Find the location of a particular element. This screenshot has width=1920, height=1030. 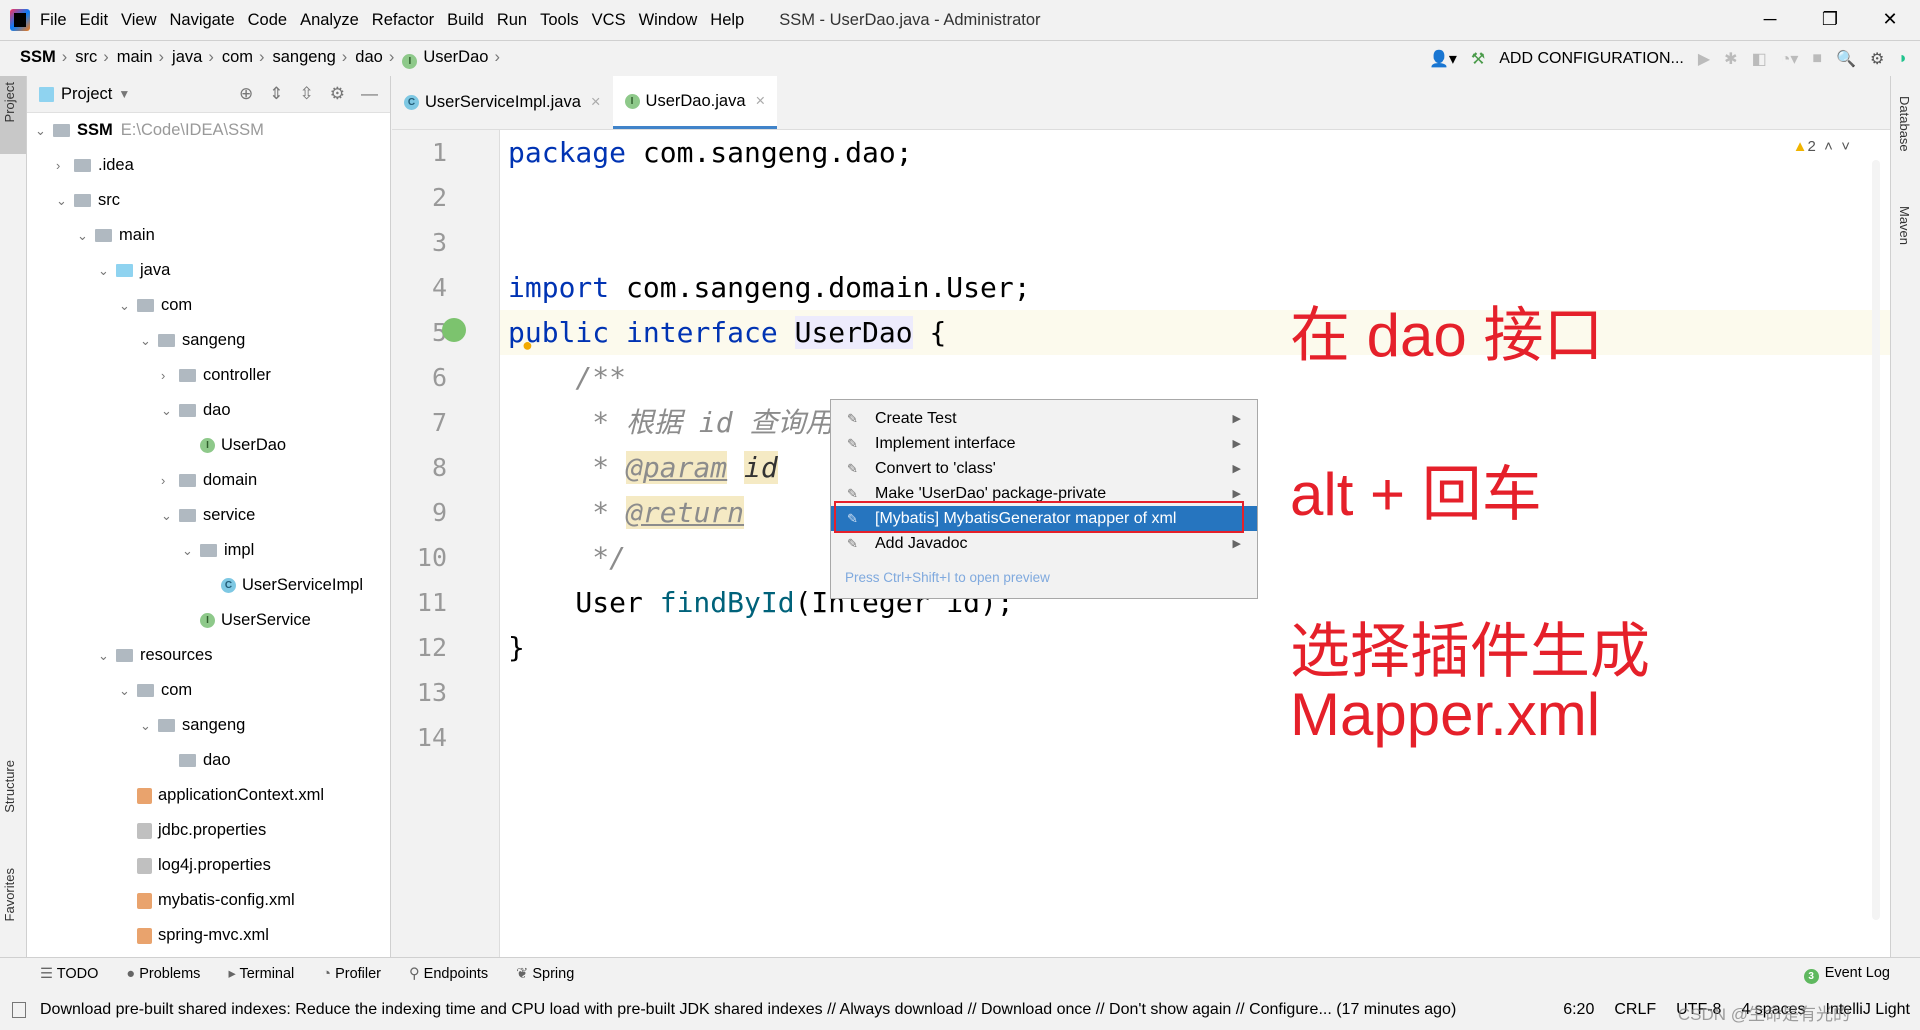

project-tool-tab: Project is located at coordinates (9, 102).